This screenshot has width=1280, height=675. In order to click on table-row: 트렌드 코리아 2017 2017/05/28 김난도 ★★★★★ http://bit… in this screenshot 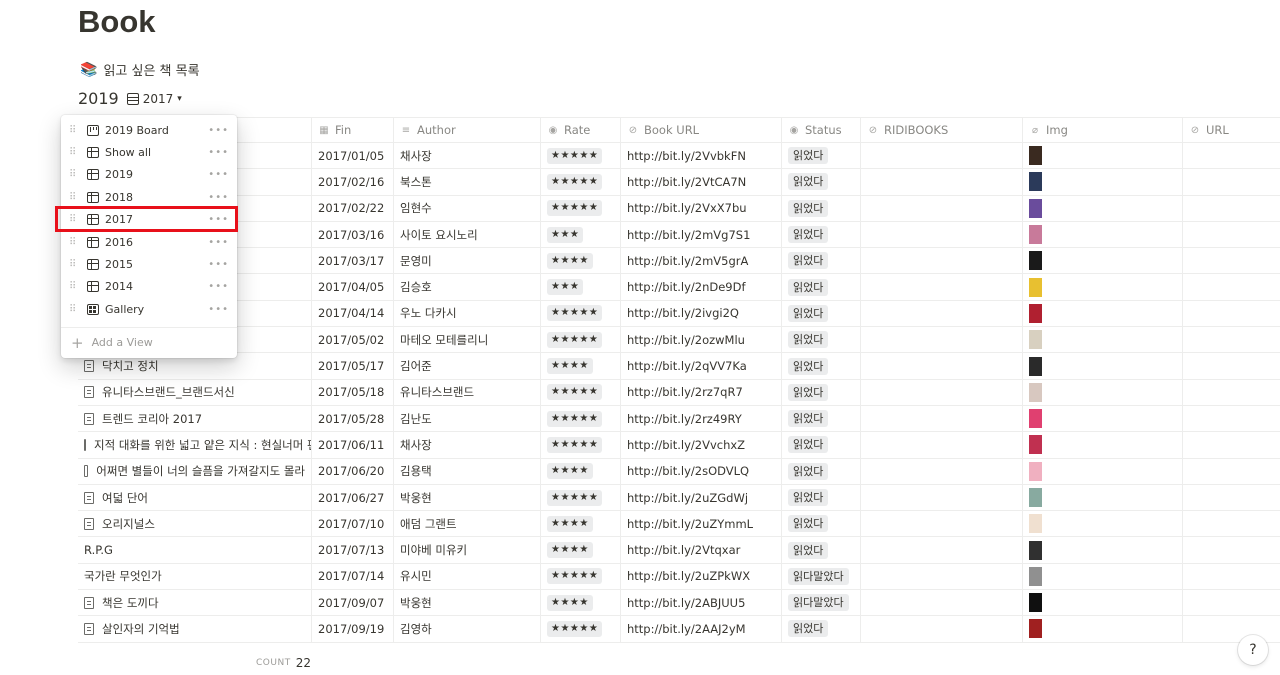, I will do `click(679, 419)`.